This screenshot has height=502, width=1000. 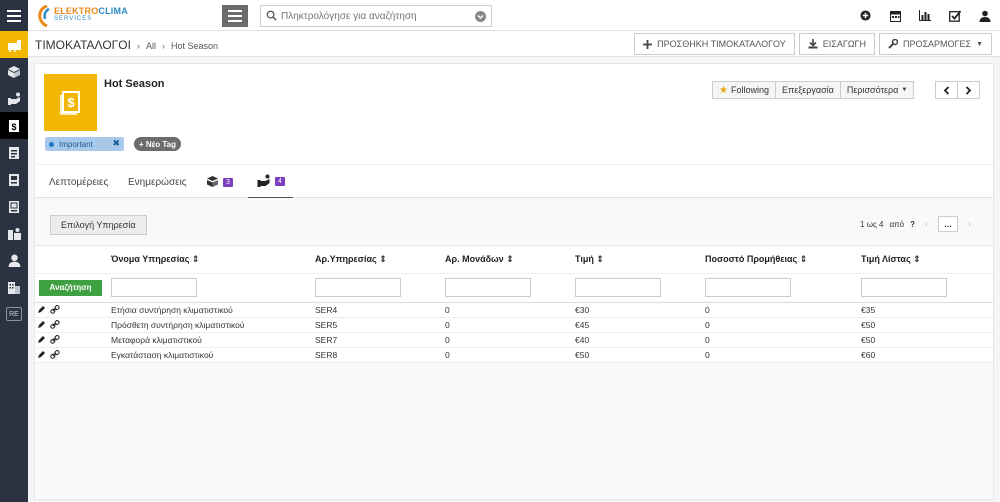 What do you see at coordinates (14, 260) in the screenshot?
I see `user-icon` at bounding box center [14, 260].